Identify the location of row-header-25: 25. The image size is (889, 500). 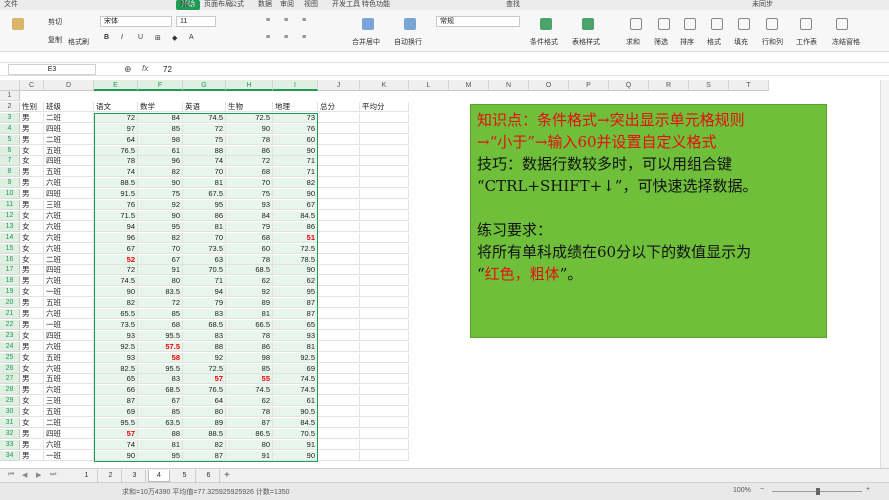
(10, 357).